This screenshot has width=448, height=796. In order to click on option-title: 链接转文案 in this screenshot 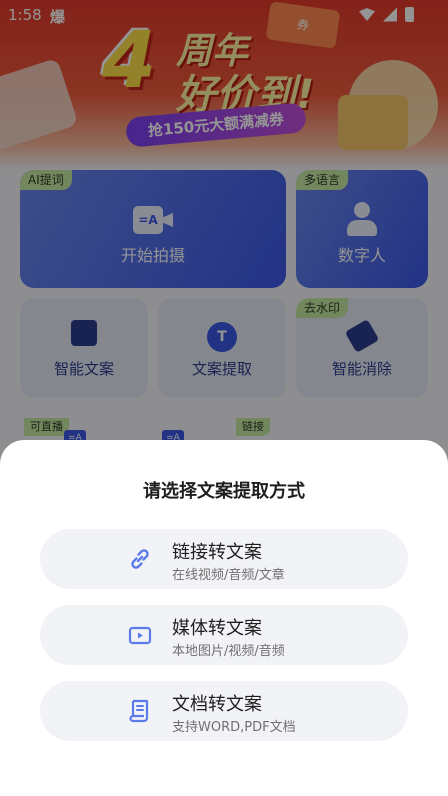, I will do `click(217, 552)`.